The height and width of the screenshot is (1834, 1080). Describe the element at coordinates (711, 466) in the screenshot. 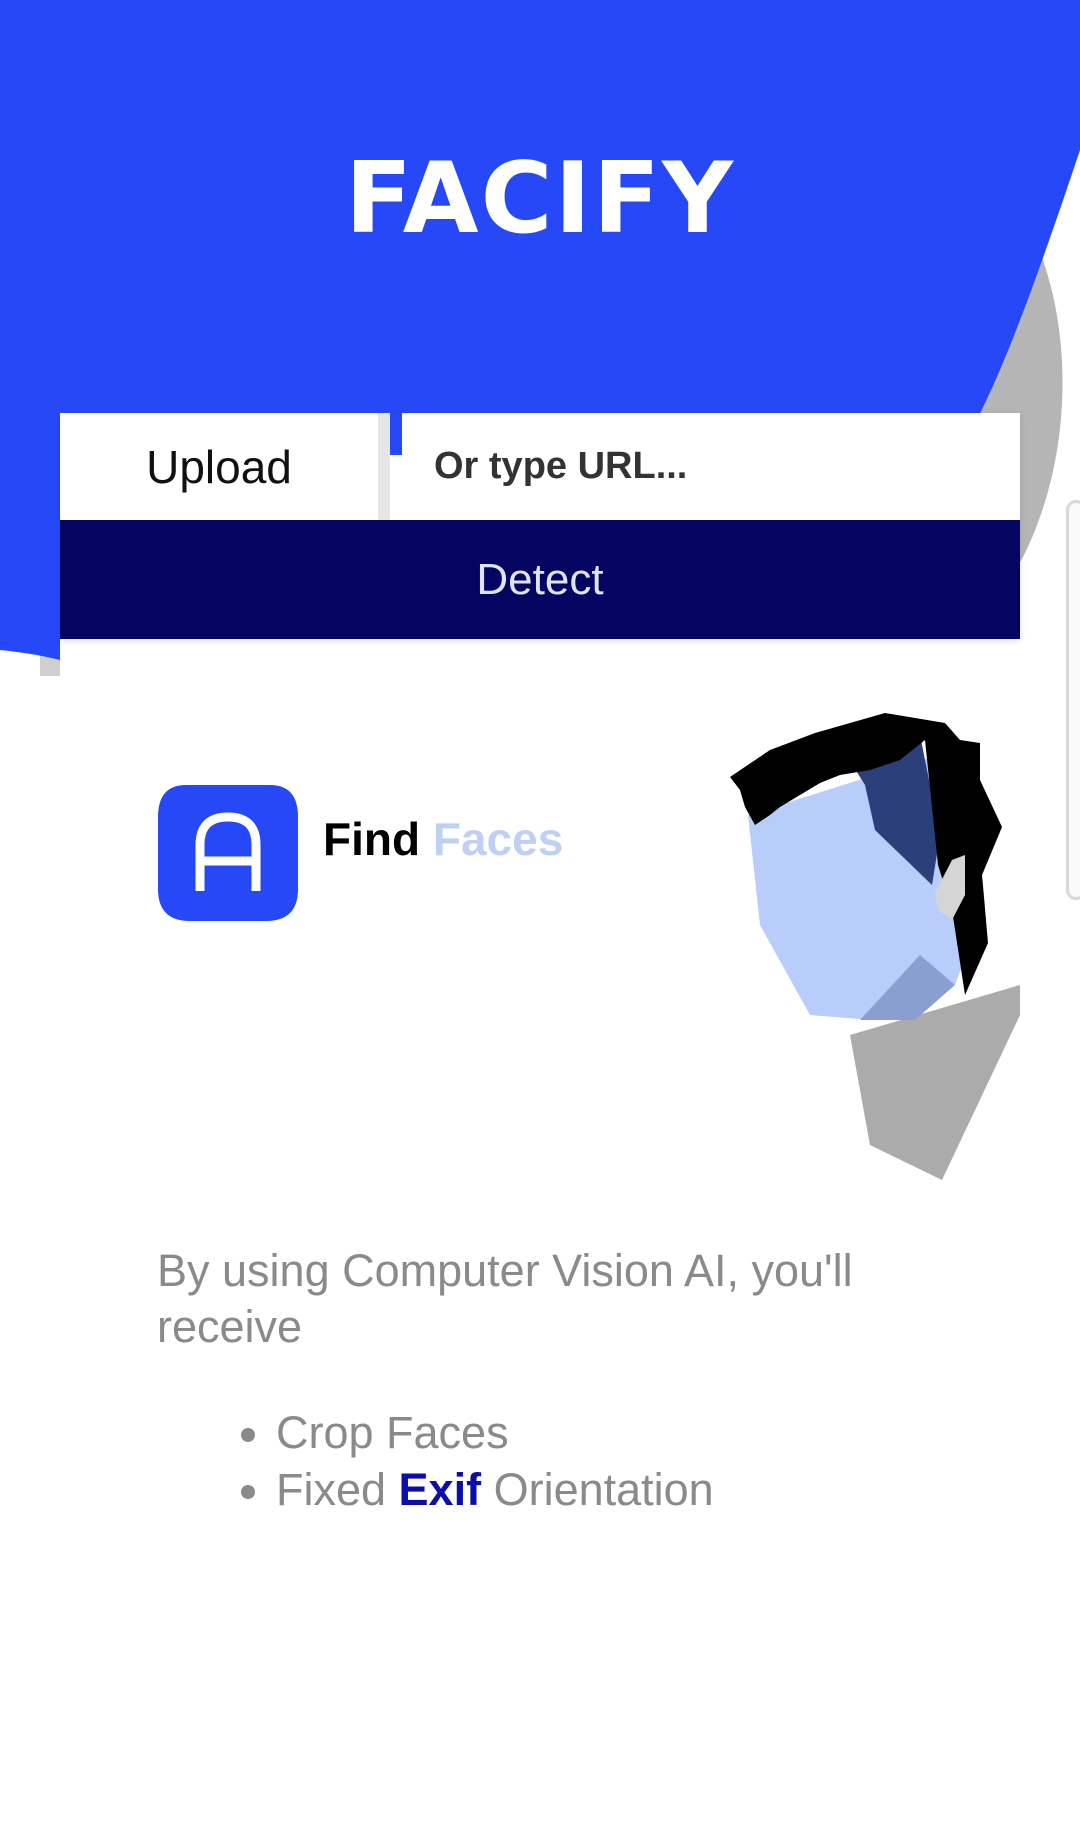

I see `url-input` at that location.